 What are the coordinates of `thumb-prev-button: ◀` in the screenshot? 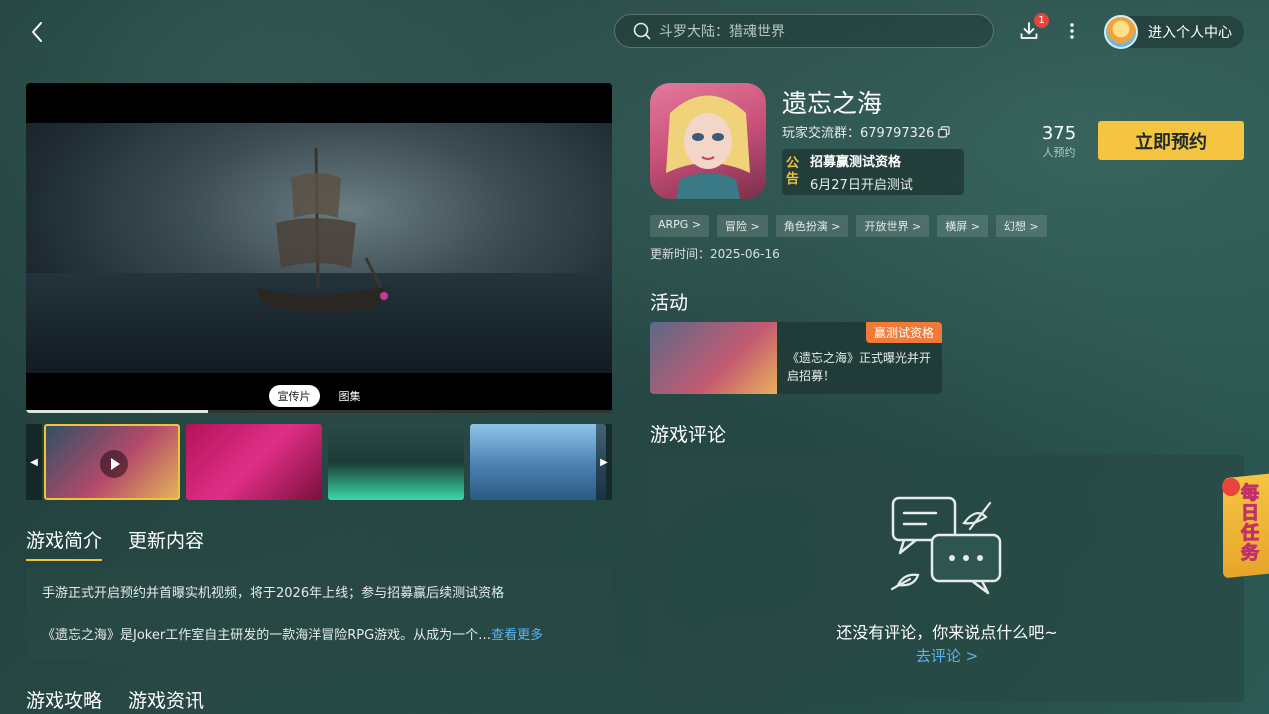 It's located at (34, 462).